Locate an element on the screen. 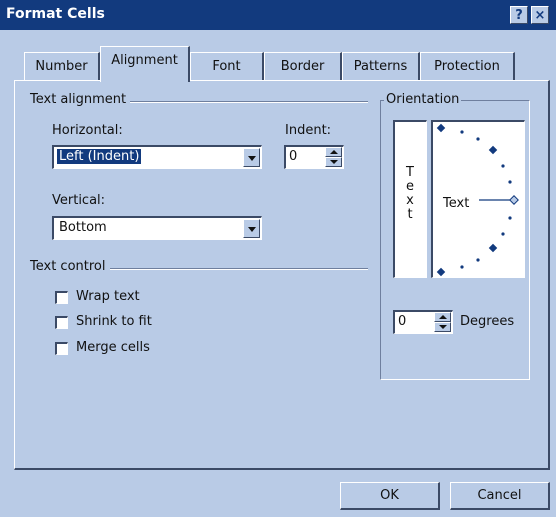 The width and height of the screenshot is (556, 517). vertical-select-value: Bottom is located at coordinates (83, 227).